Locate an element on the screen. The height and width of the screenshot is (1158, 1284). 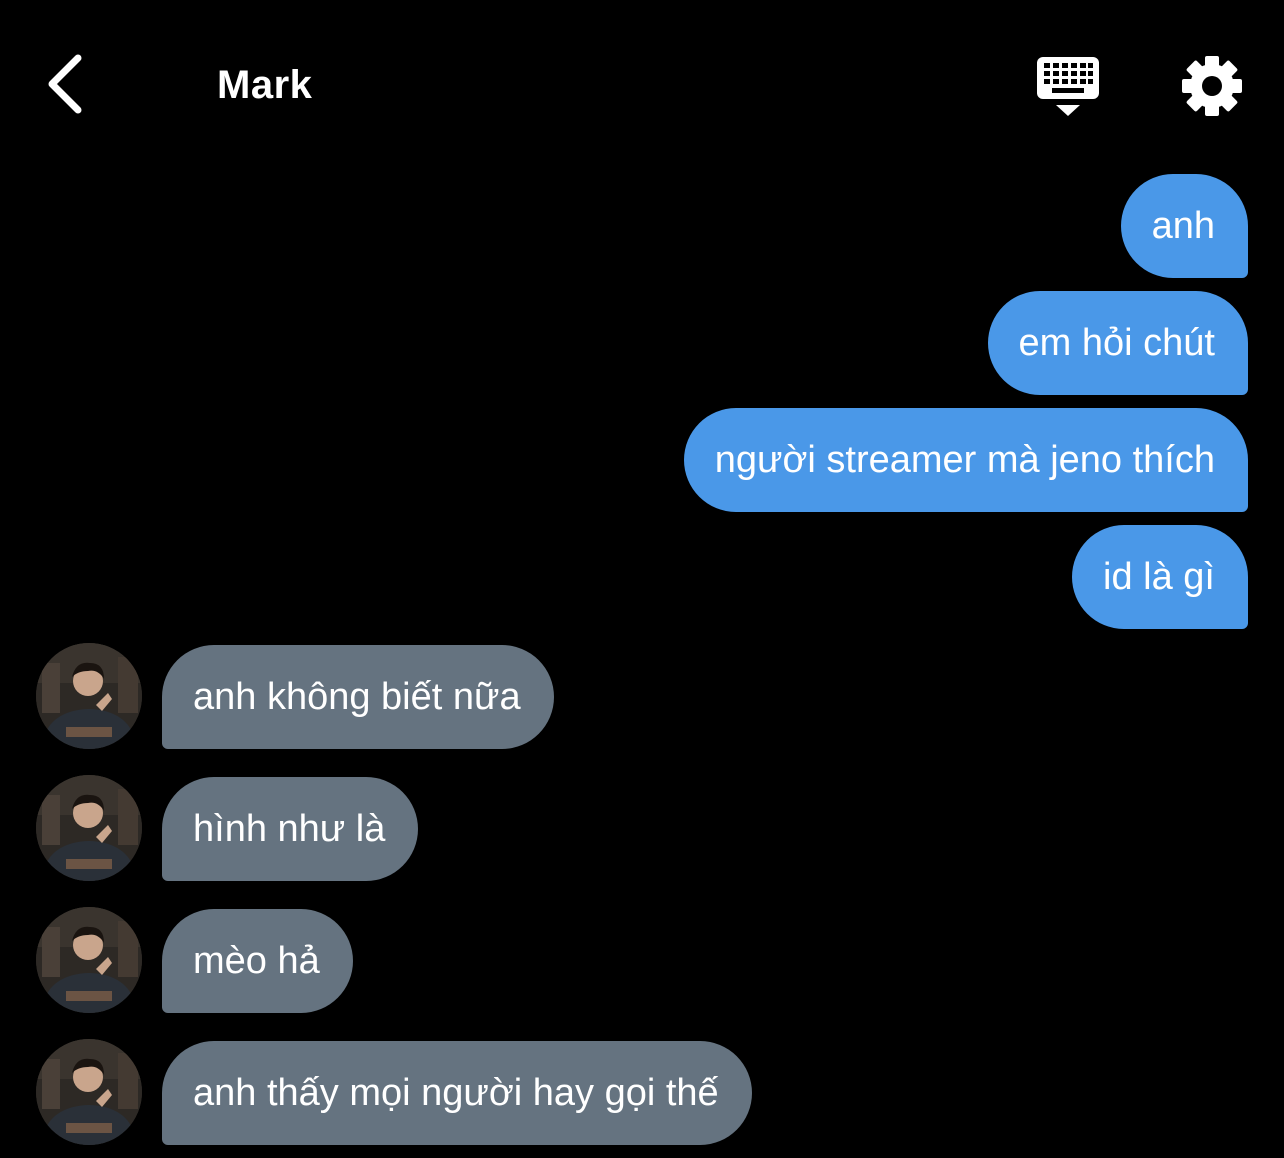
outgoing-message: em hỏi chút is located at coordinates (1117, 343).